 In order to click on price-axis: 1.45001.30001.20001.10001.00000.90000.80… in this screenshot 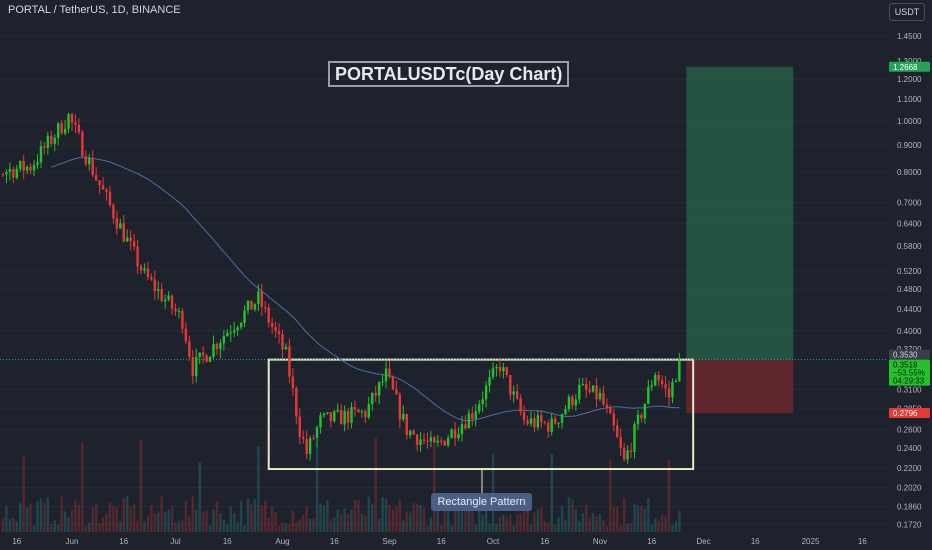, I will do `click(909, 281)`.